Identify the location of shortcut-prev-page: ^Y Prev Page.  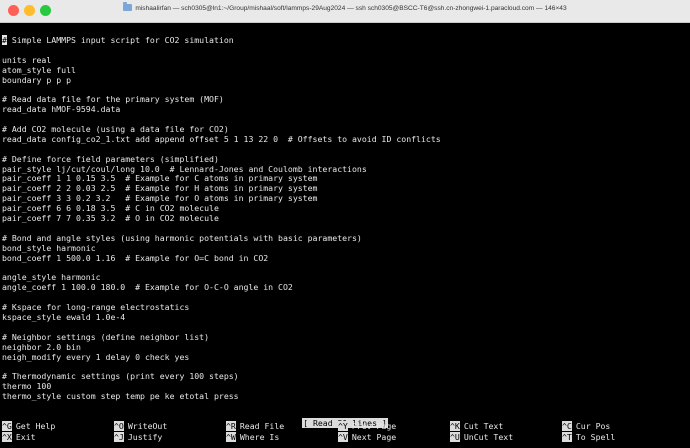
(367, 426).